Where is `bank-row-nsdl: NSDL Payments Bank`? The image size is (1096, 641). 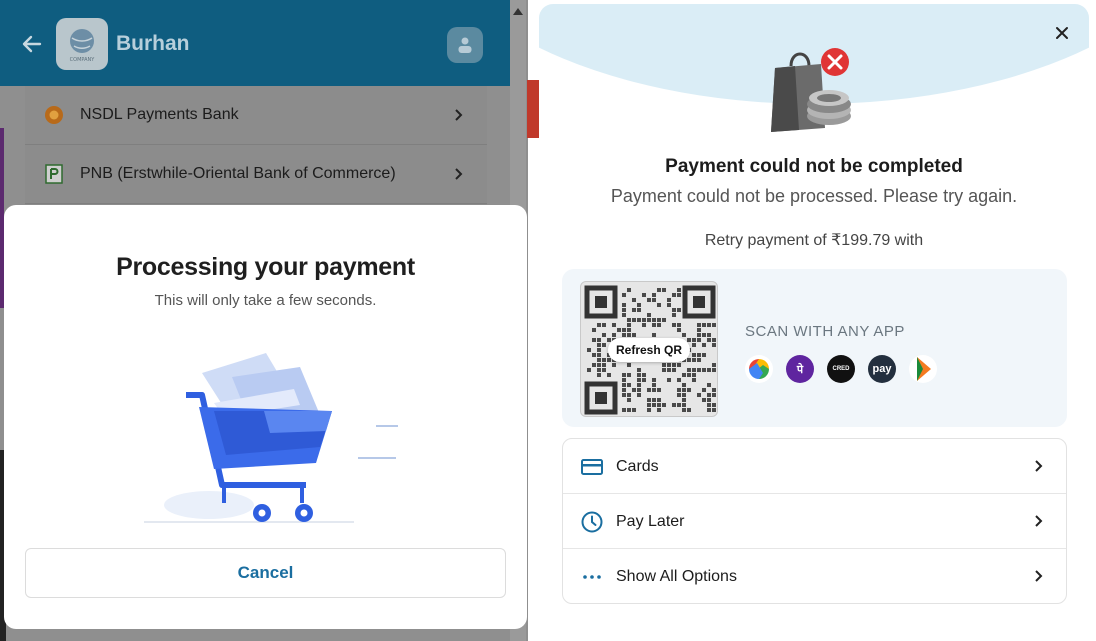 bank-row-nsdl: NSDL Payments Bank is located at coordinates (256, 115).